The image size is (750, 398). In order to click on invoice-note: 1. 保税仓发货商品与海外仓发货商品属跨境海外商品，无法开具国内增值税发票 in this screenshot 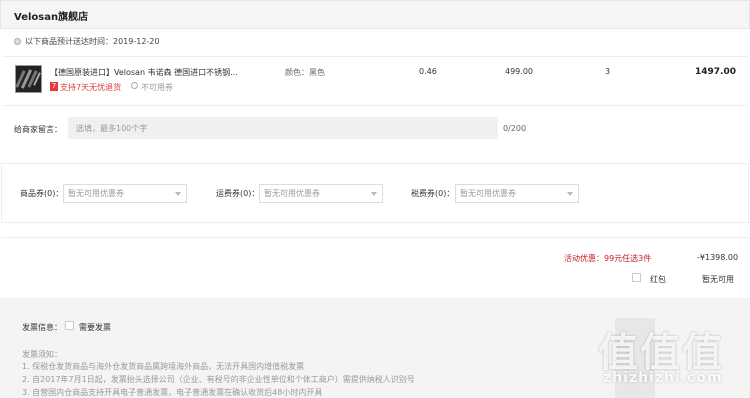, I will do `click(163, 366)`.